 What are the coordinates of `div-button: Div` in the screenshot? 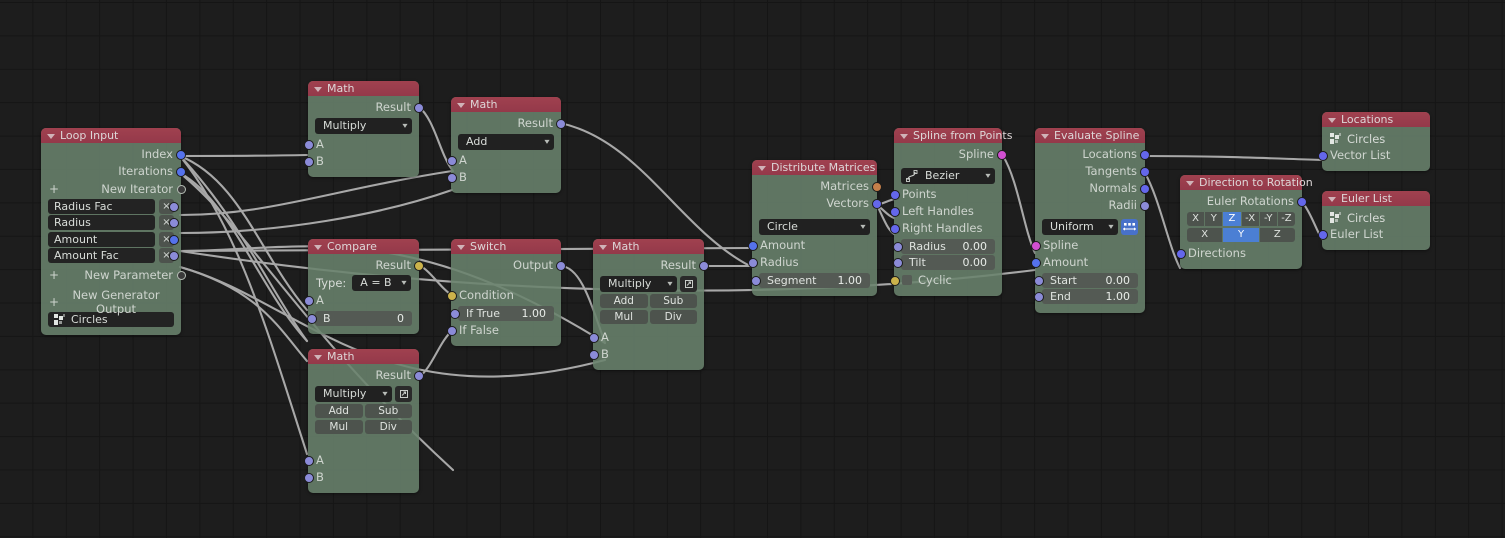 It's located at (388, 426).